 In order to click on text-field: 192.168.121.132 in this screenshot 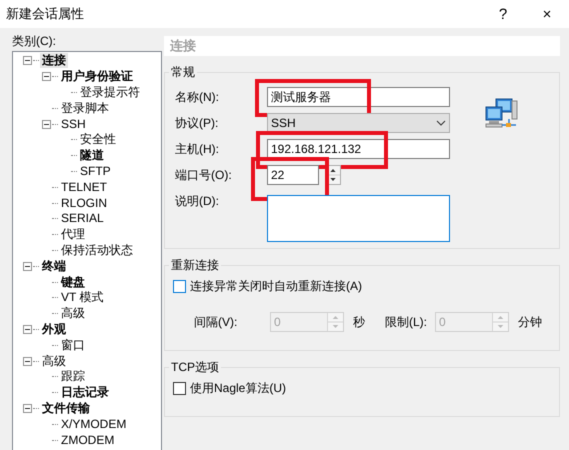, I will do `click(358, 149)`.